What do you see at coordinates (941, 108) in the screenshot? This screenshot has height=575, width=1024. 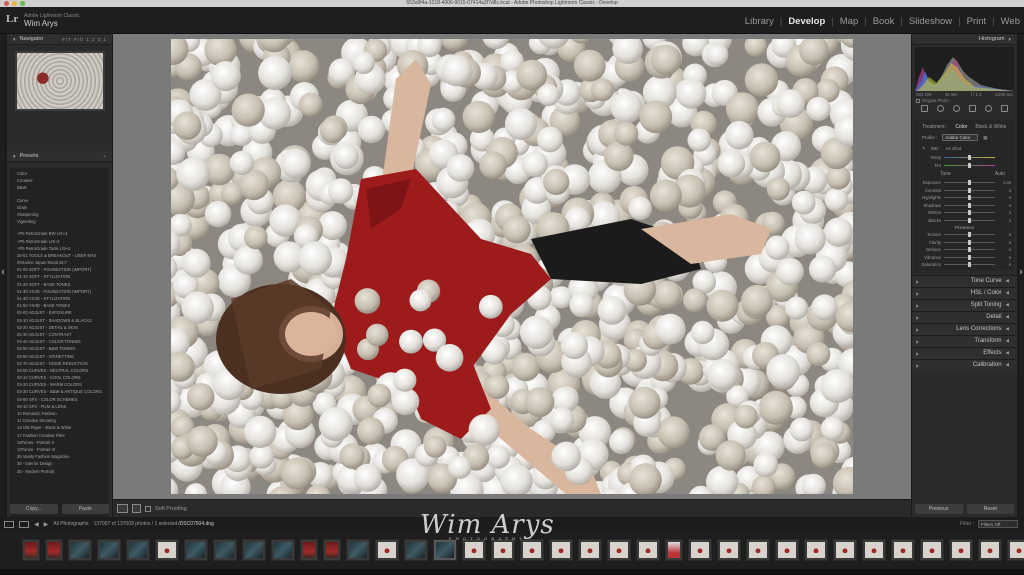 I see `spot-removal-icon` at bounding box center [941, 108].